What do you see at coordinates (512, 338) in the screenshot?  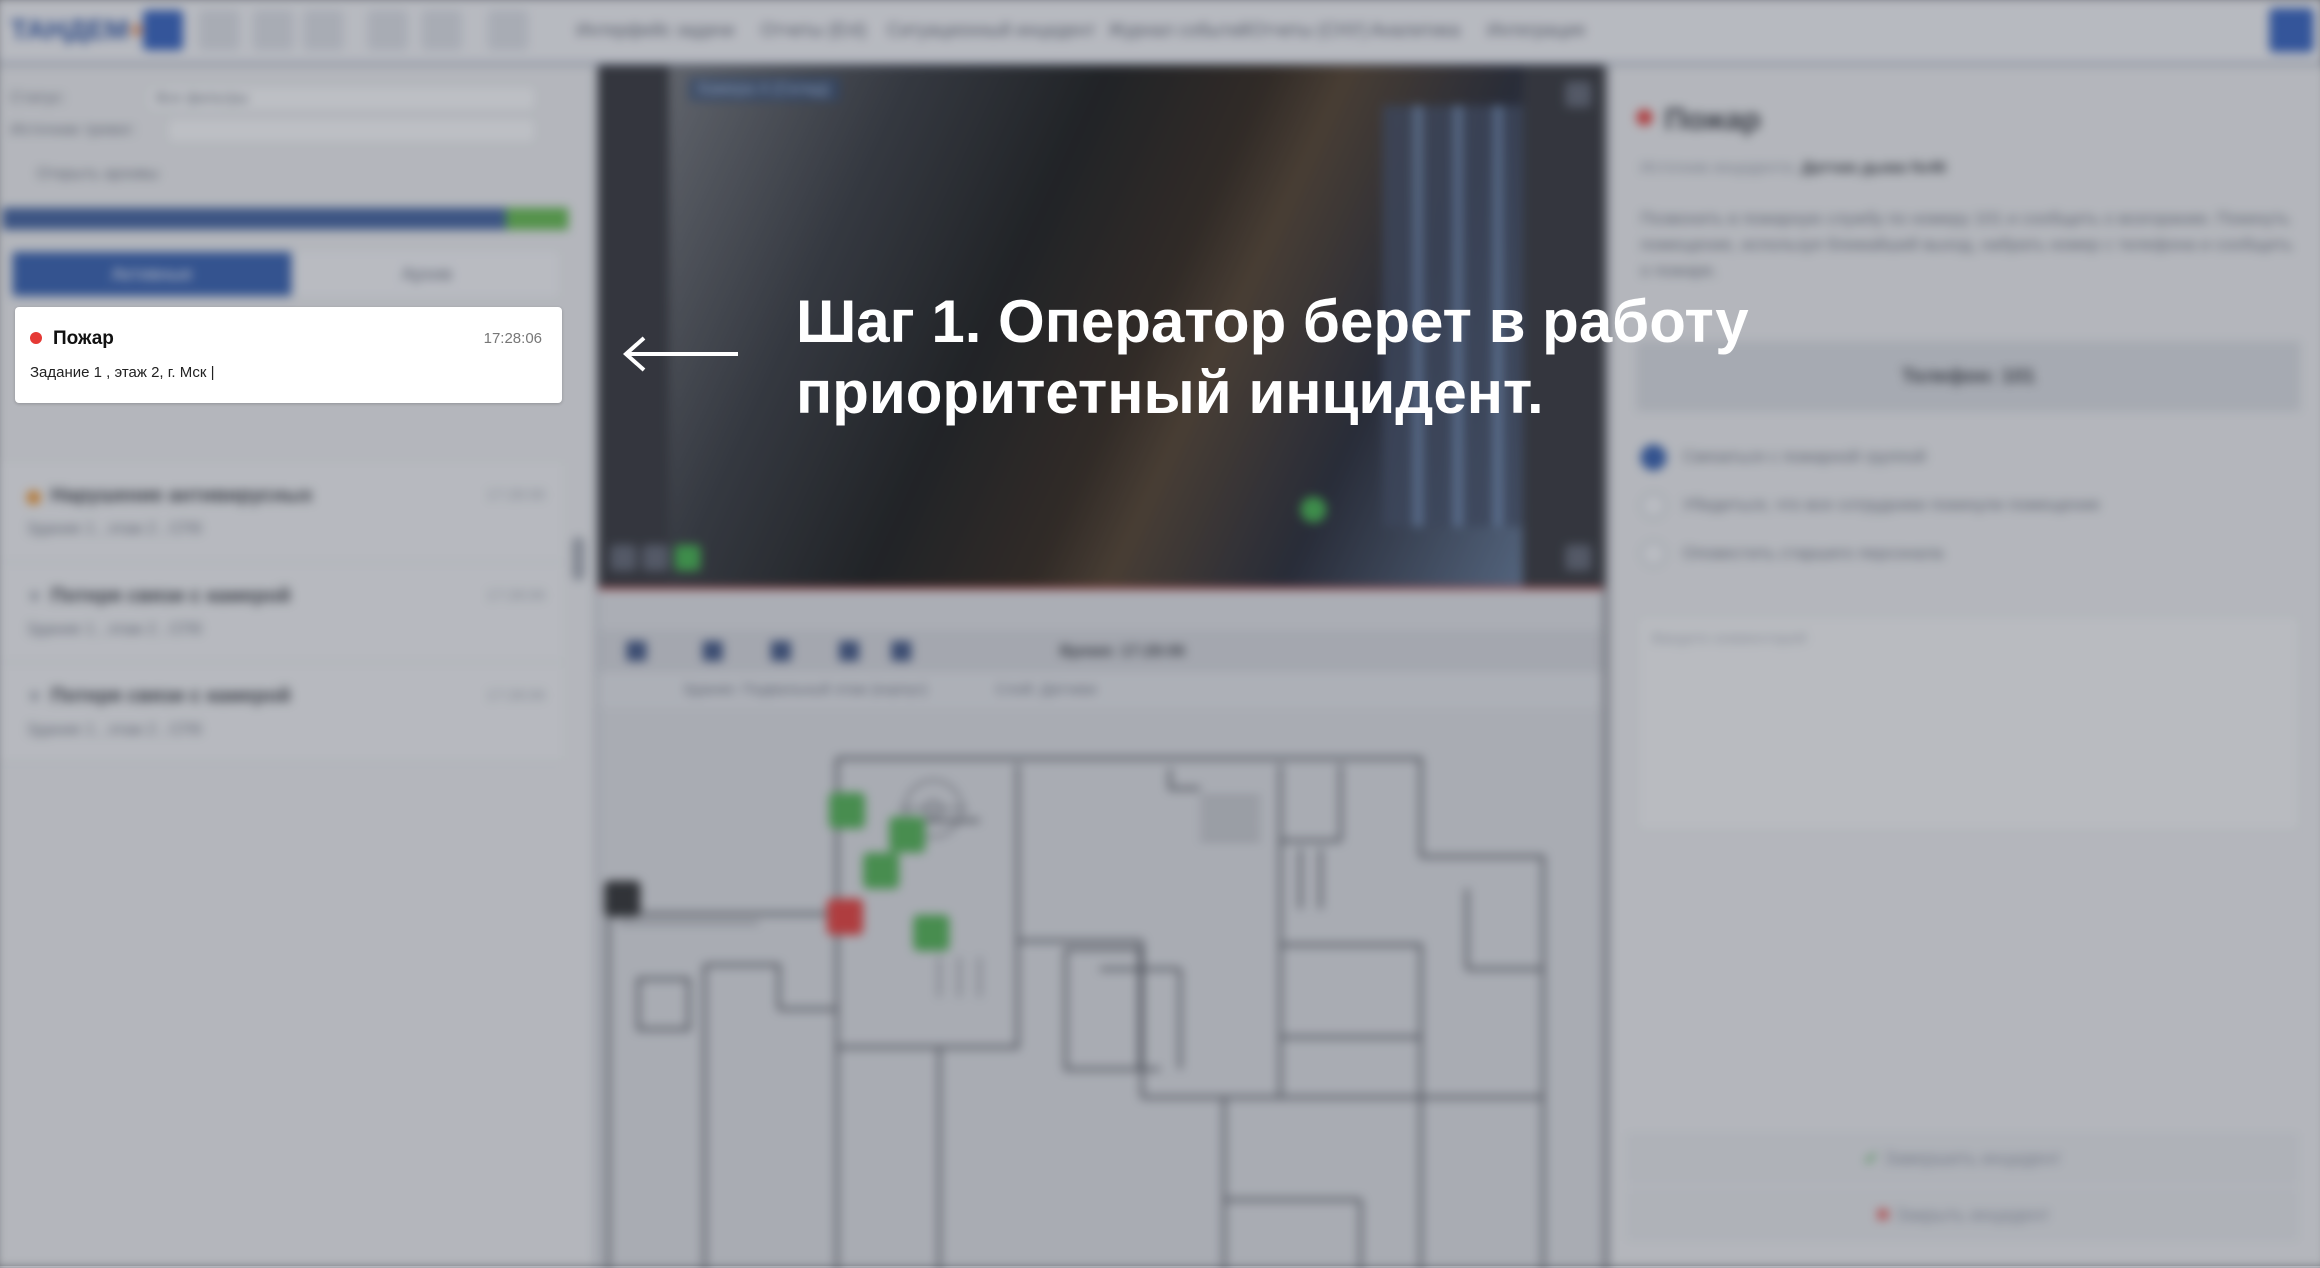 I see `priority-incident-time: 17:28:06` at bounding box center [512, 338].